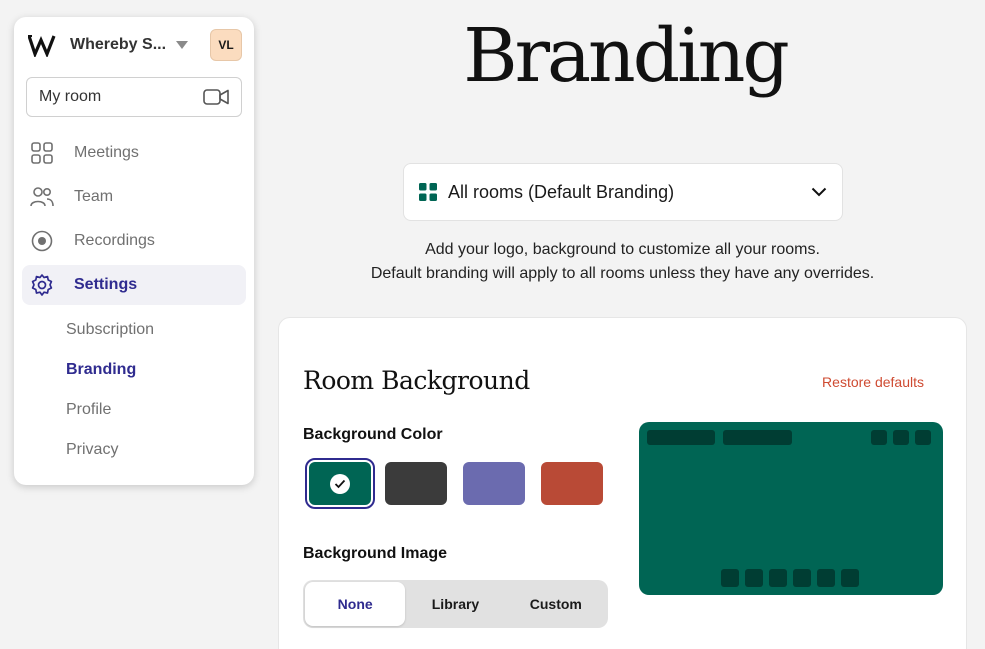 The width and height of the screenshot is (985, 649). Describe the element at coordinates (226, 45) in the screenshot. I see `avatar: VL` at that location.